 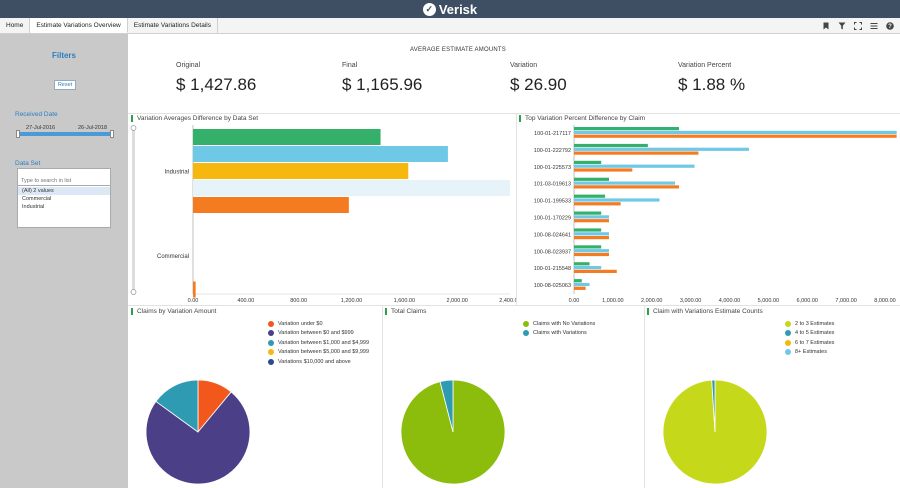 What do you see at coordinates (564, 323) in the screenshot?
I see `legend-label: Claims with No Variations` at bounding box center [564, 323].